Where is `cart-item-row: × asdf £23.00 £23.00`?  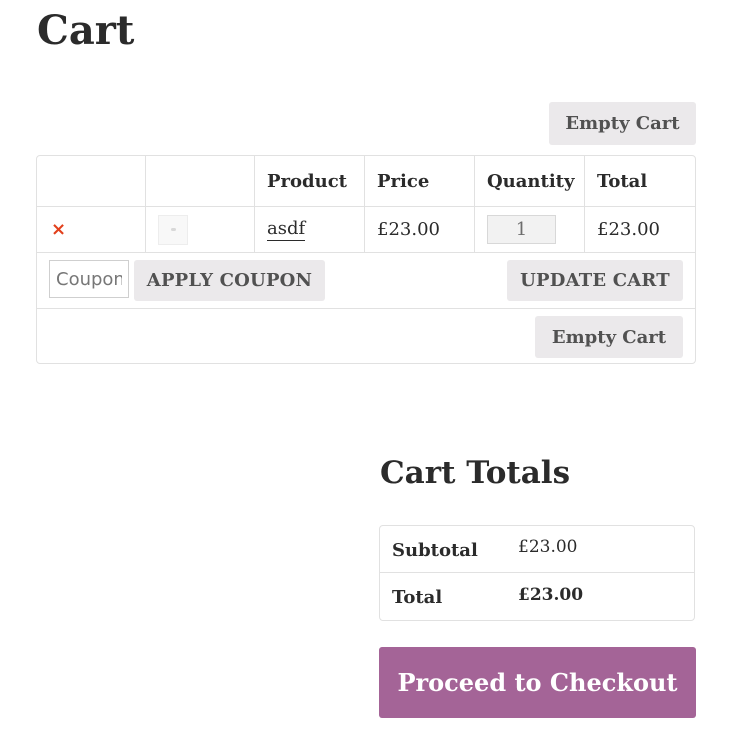
cart-item-row: × asdf £23.00 £23.00 is located at coordinates (366, 230).